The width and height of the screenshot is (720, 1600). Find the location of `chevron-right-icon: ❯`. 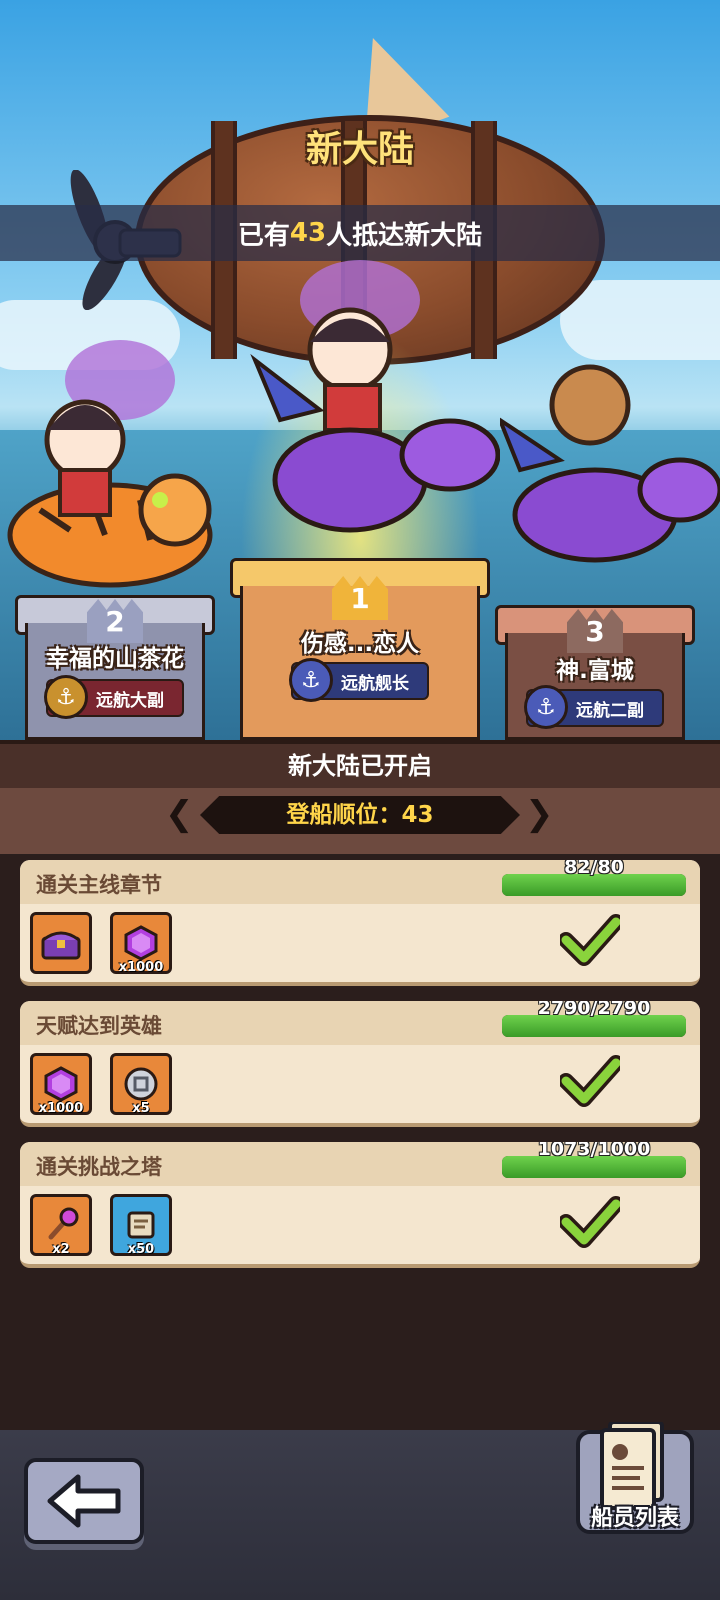

chevron-right-icon: ❯ is located at coordinates (539, 814).